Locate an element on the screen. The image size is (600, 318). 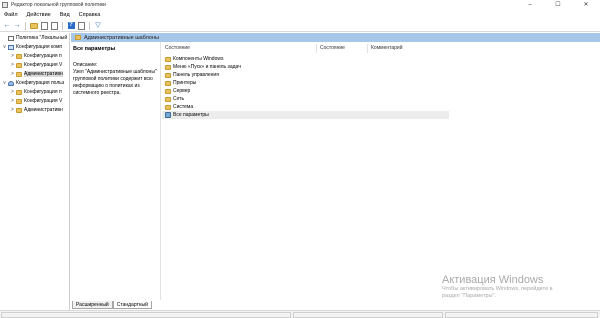
tree-node-admin-templates: > Административн is located at coordinates (36, 74).